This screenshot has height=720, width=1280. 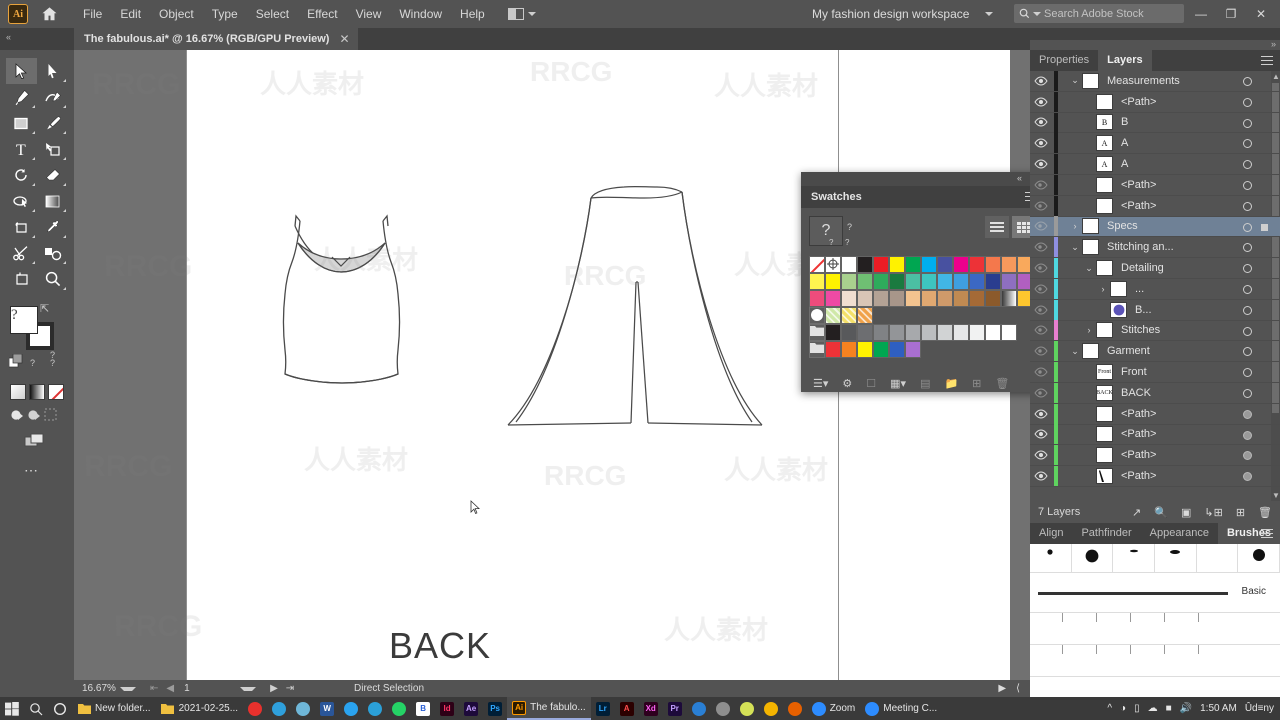 What do you see at coordinates (826, 231) in the screenshot?
I see `current-swatch: ?` at bounding box center [826, 231].